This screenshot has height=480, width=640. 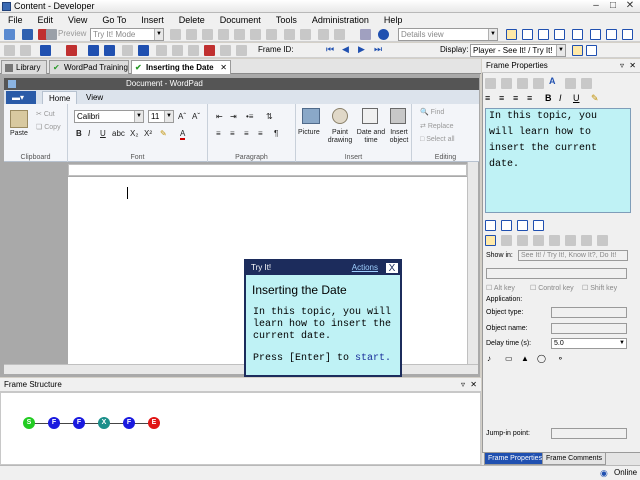 What do you see at coordinates (393, 20) in the screenshot?
I see `menu-help: Help` at bounding box center [393, 20].